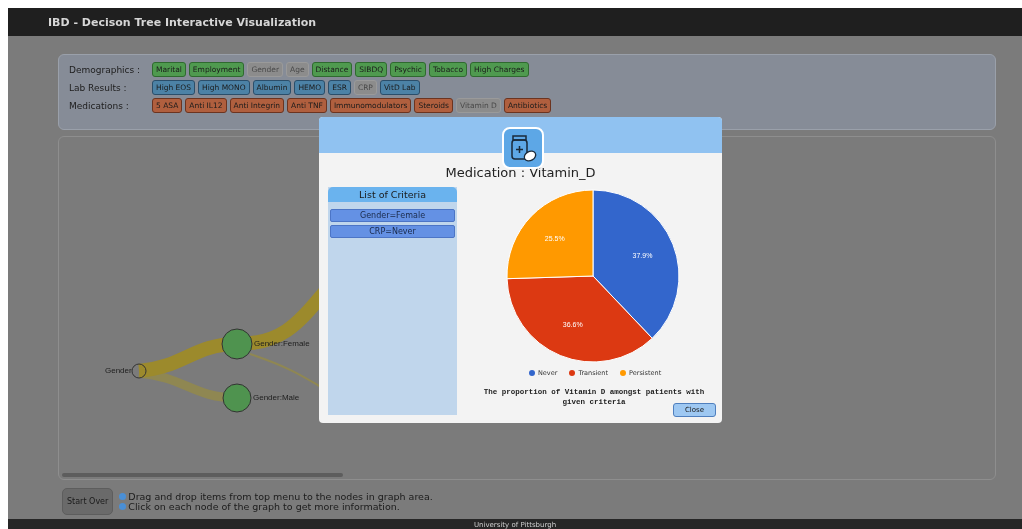 This screenshot has height=529, width=1022. What do you see at coordinates (392, 194) in the screenshot?
I see `criteria-header: List of Criteria` at bounding box center [392, 194].